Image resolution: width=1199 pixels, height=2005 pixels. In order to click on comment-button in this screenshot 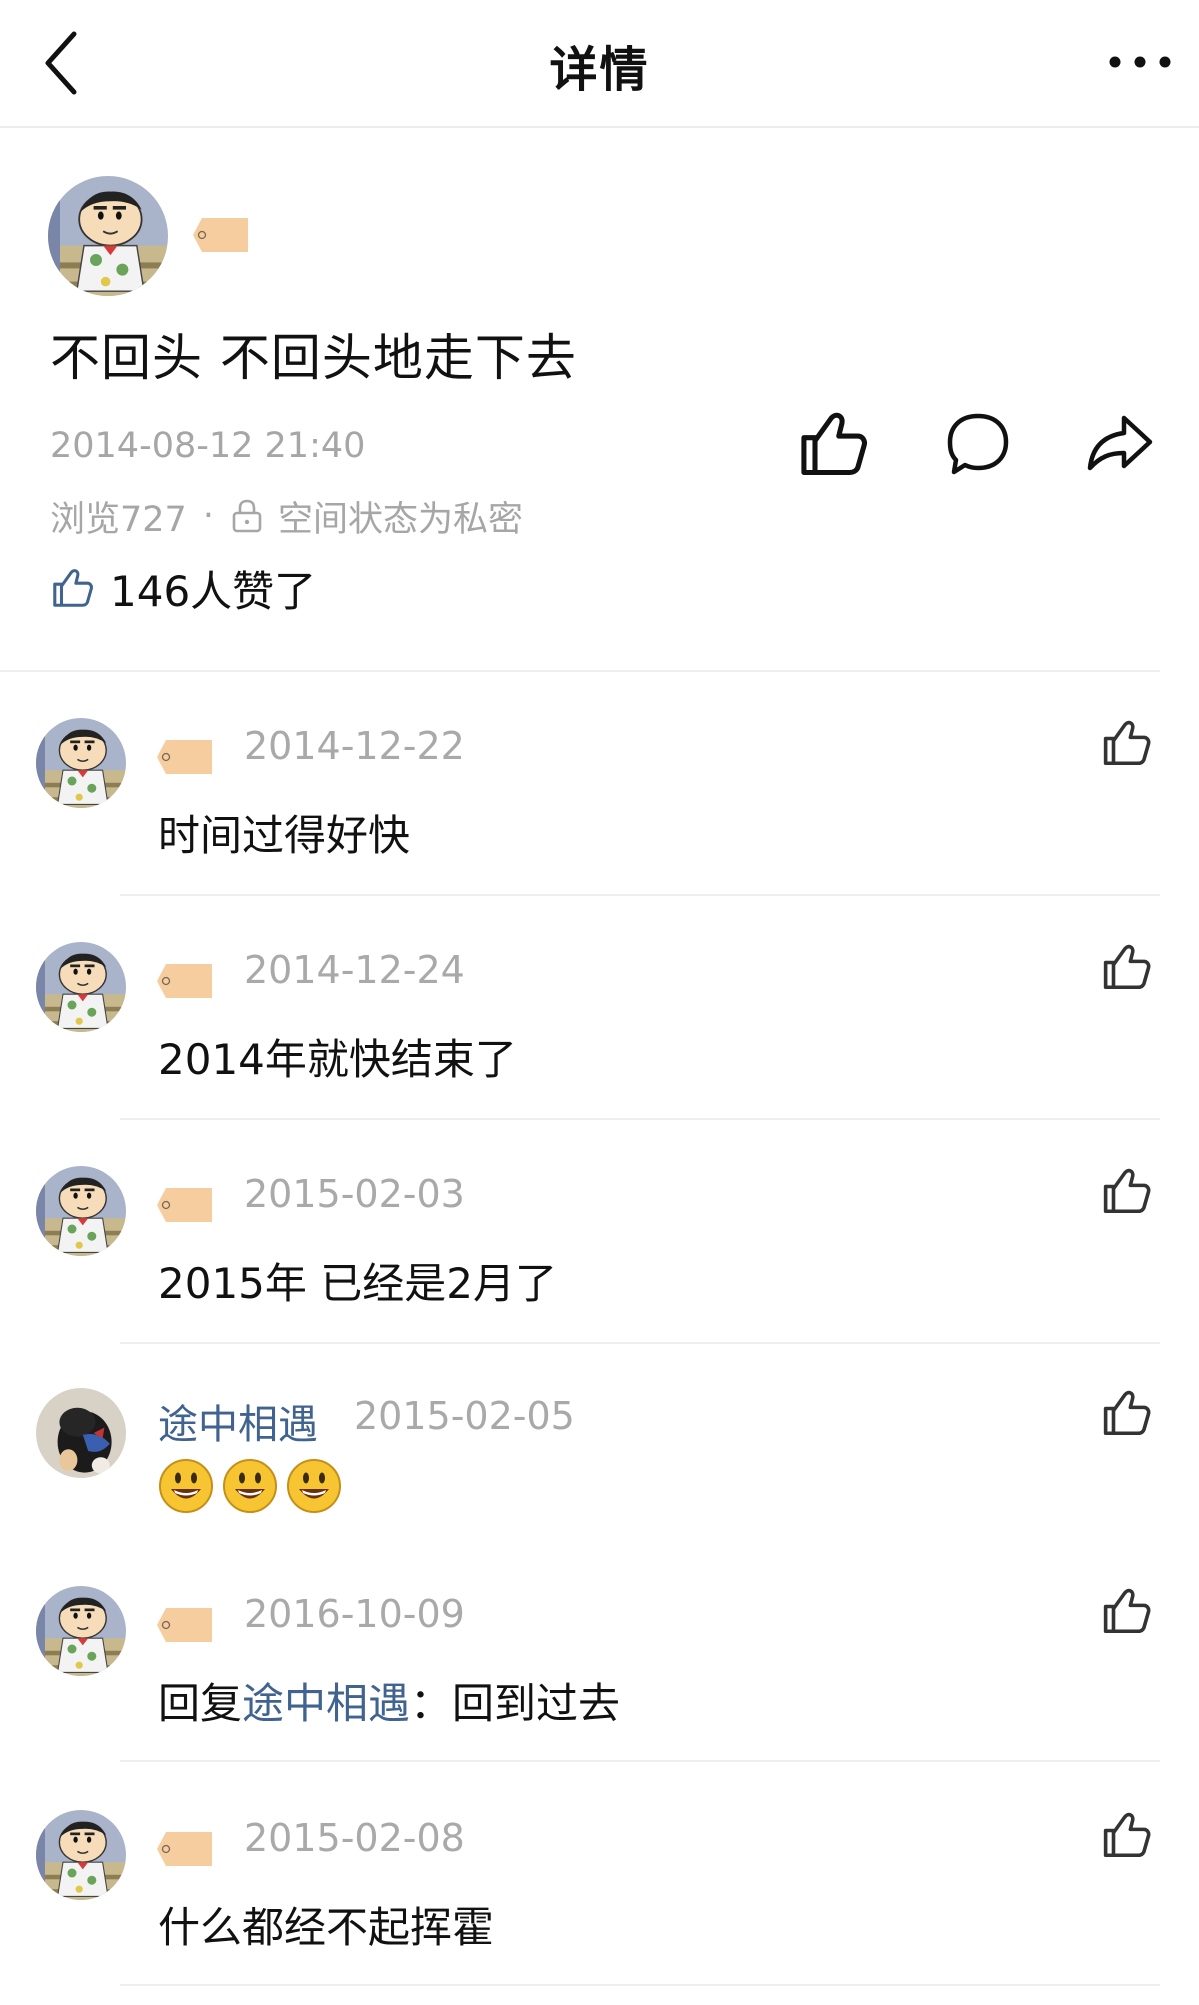, I will do `click(978, 444)`.